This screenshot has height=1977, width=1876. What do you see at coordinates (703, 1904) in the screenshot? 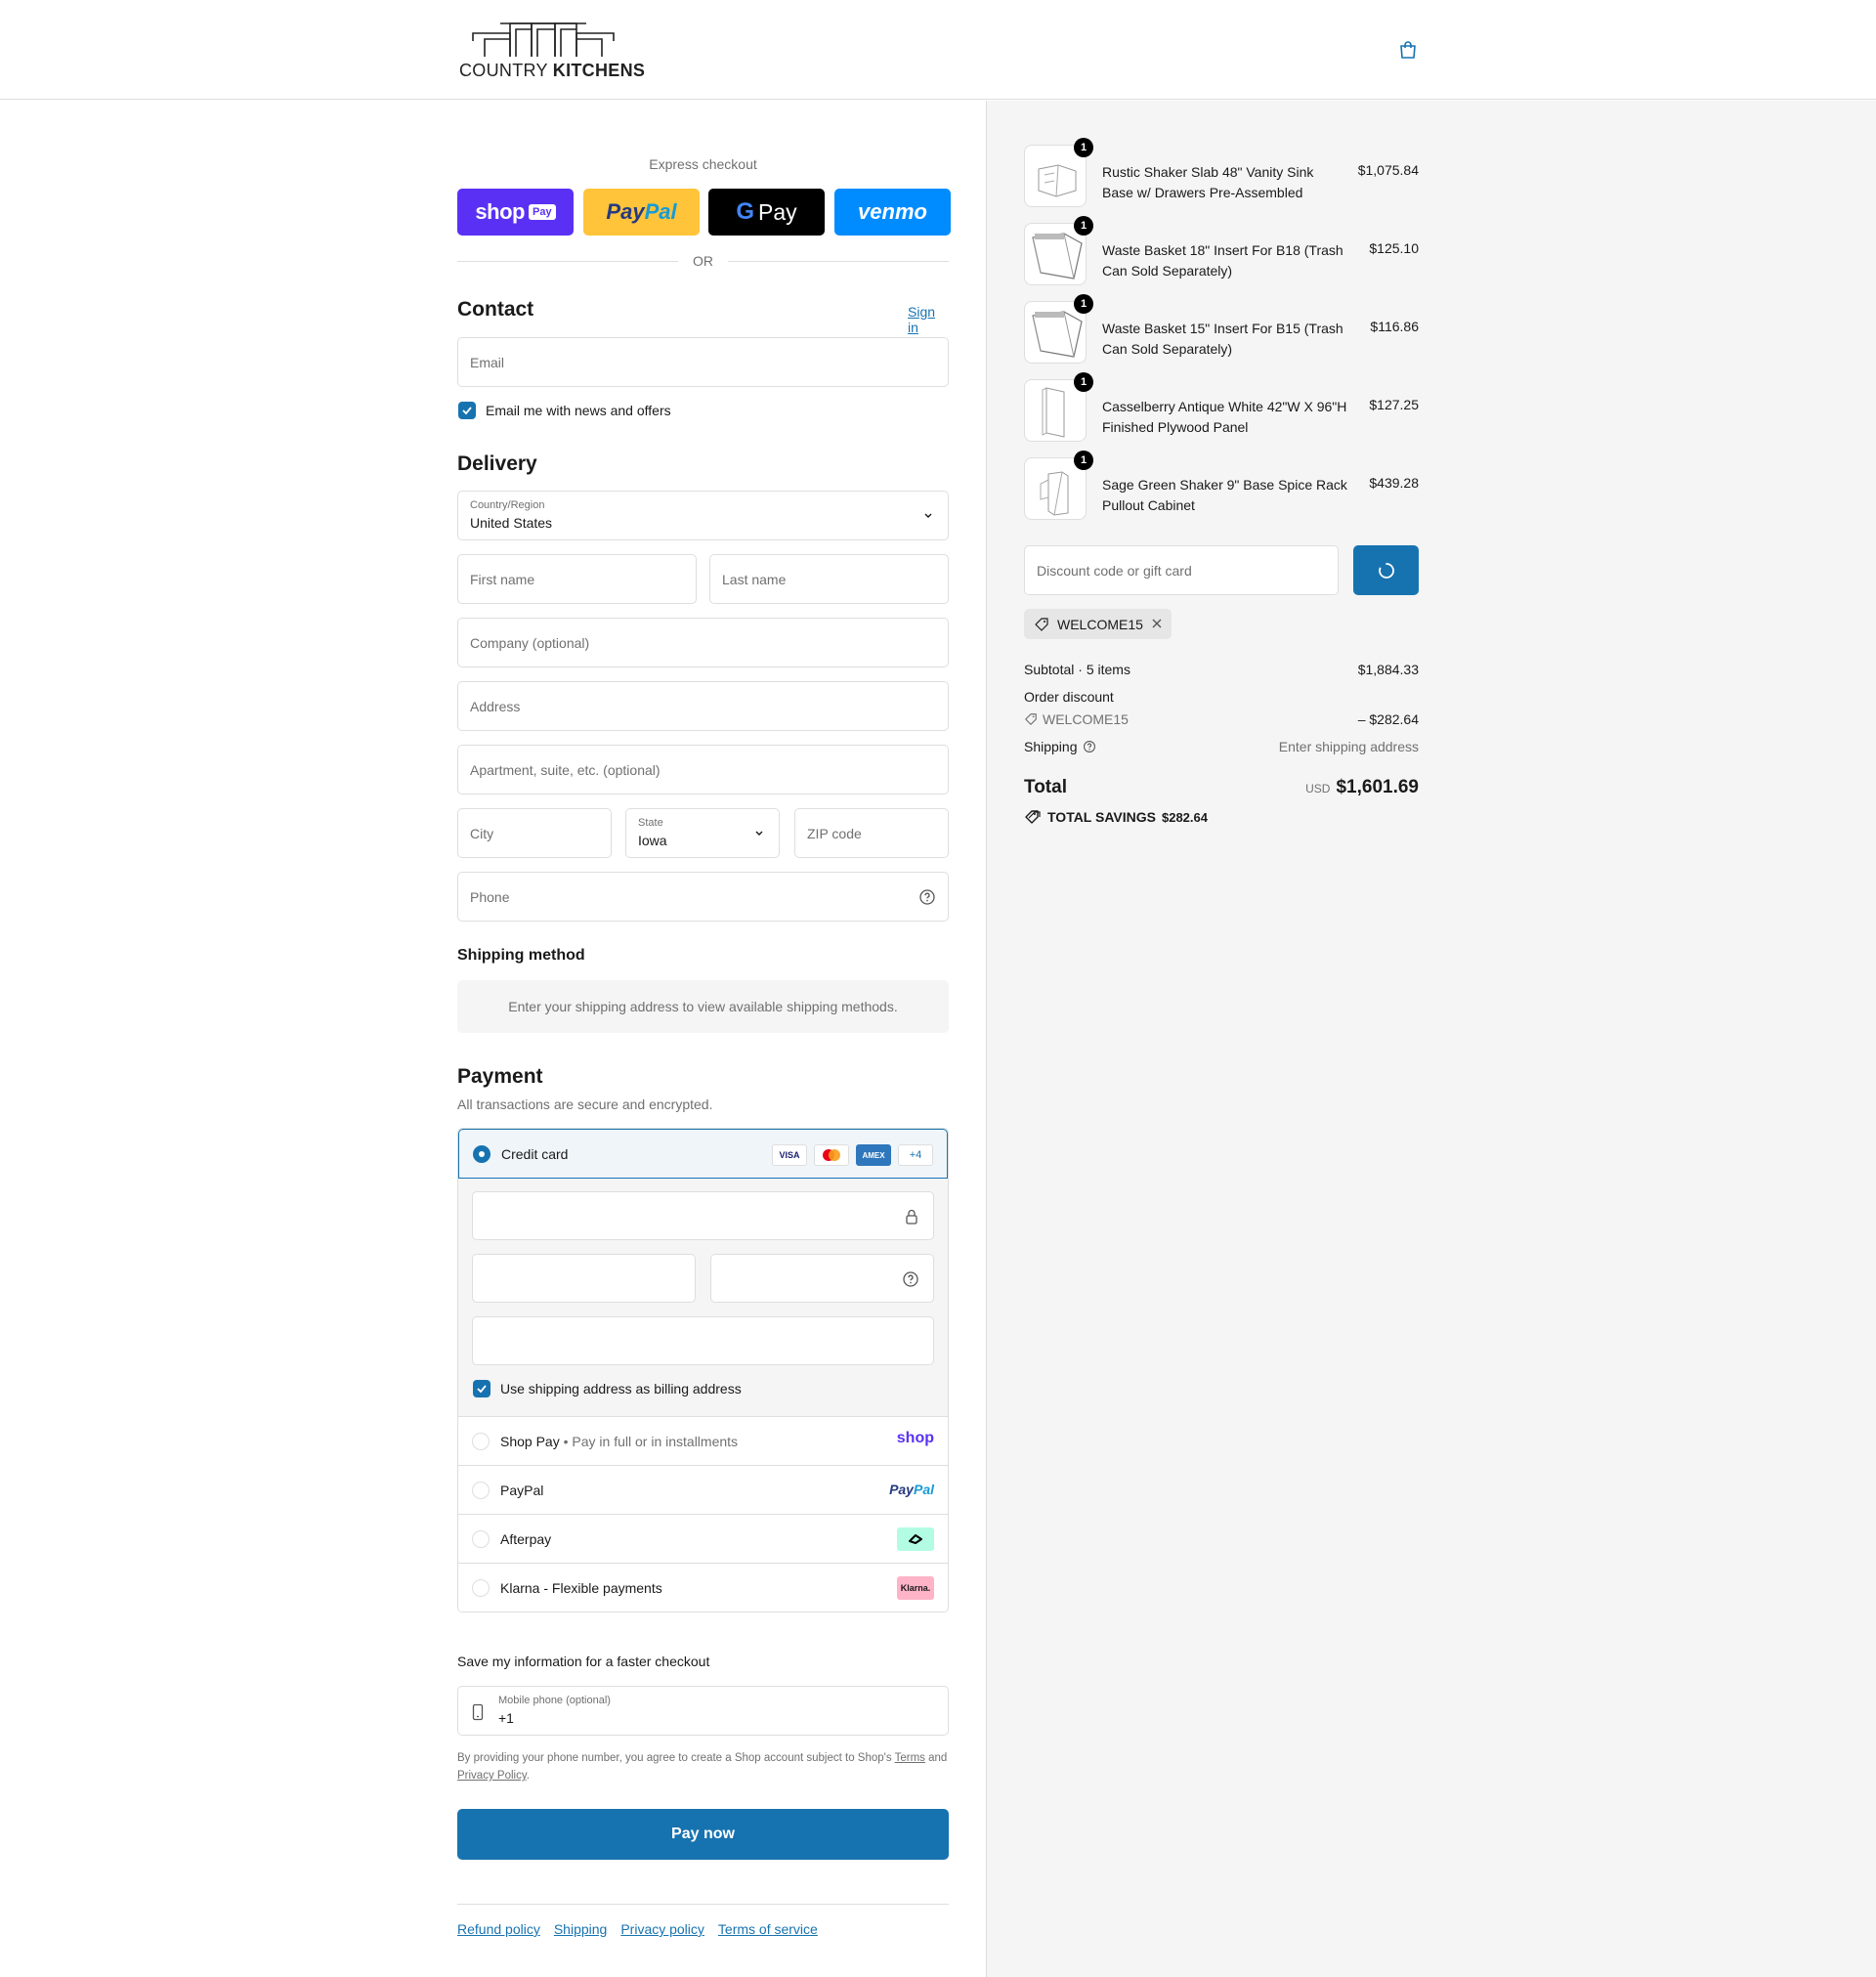
I see `footer-divider` at bounding box center [703, 1904].